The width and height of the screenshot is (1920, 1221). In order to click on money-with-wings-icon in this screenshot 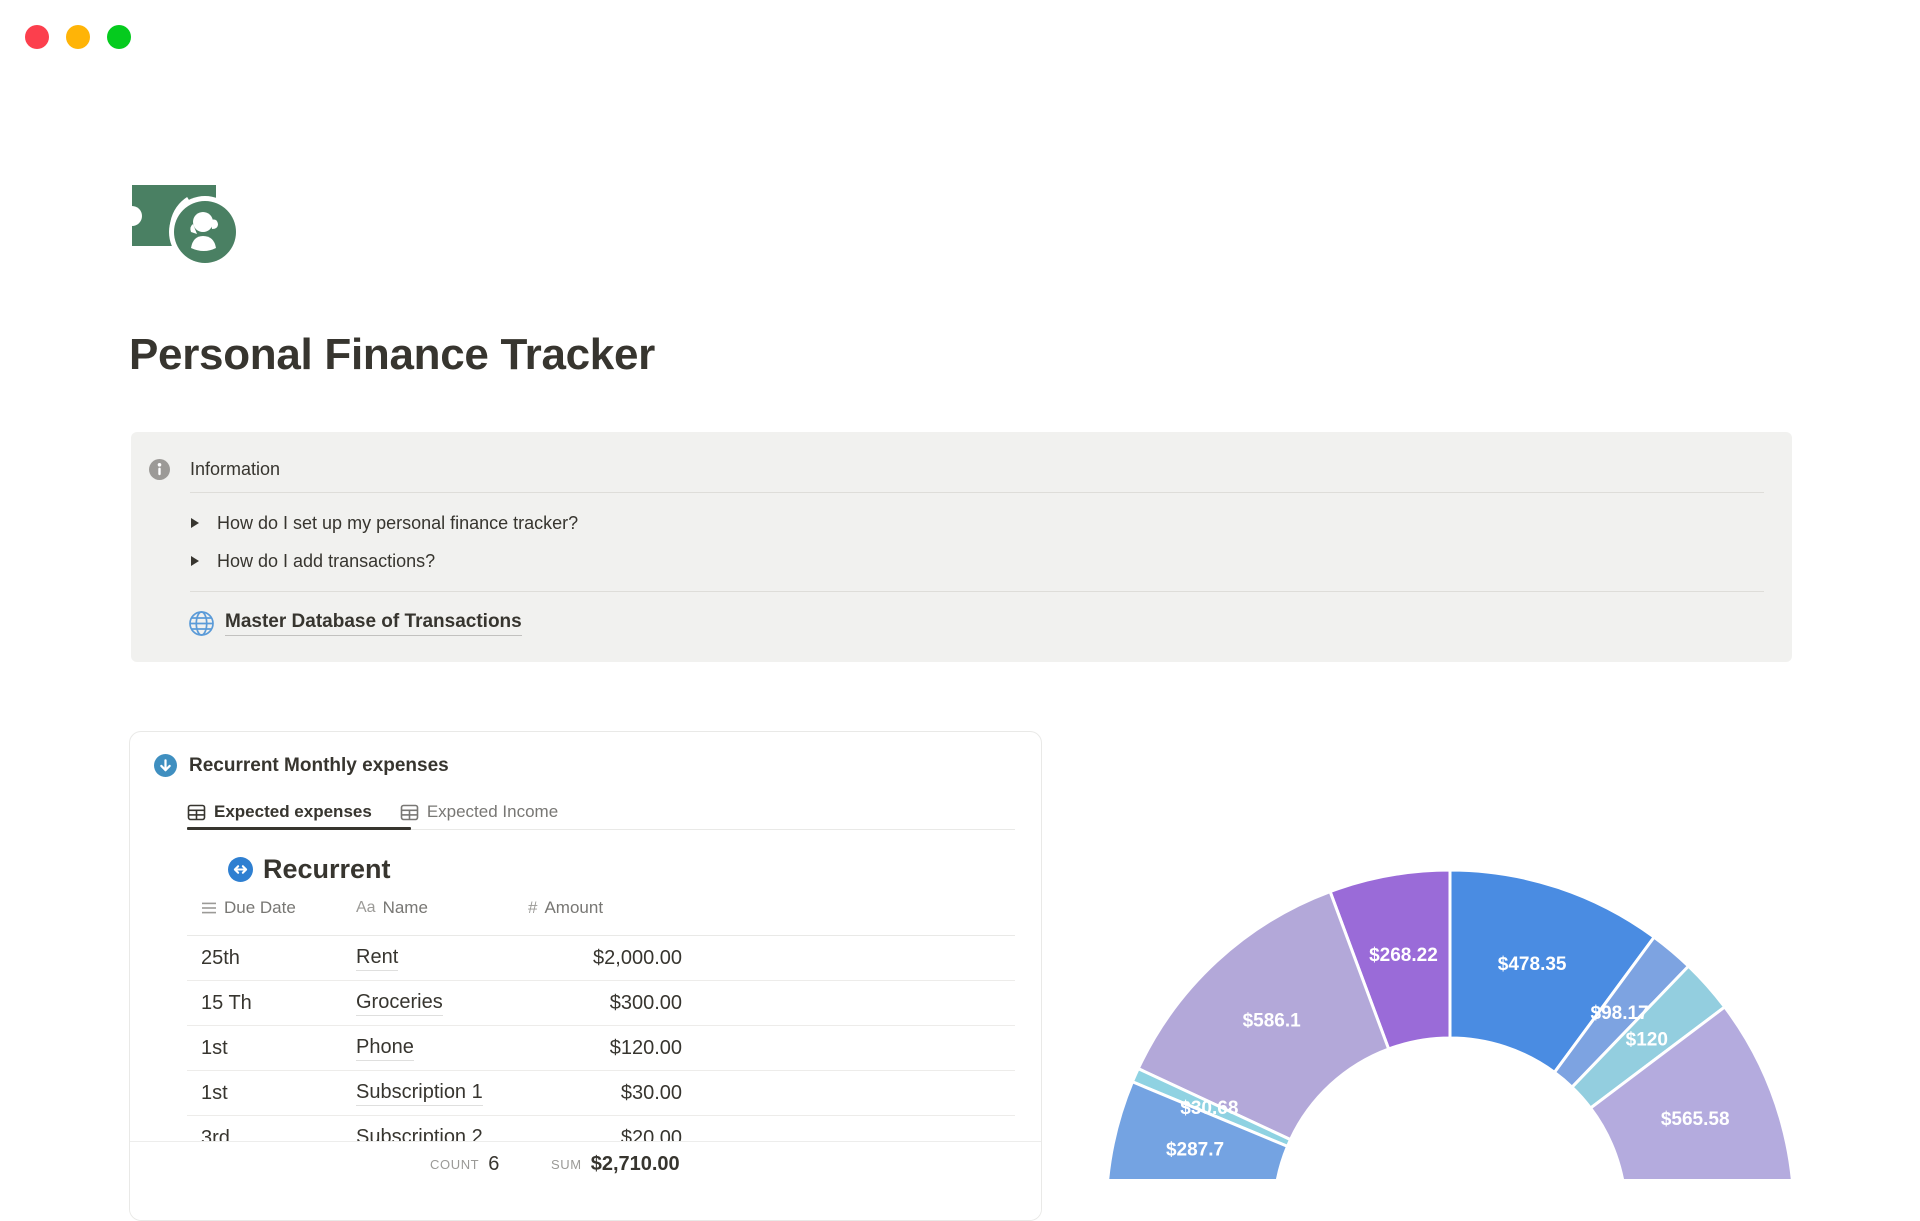, I will do `click(181, 225)`.